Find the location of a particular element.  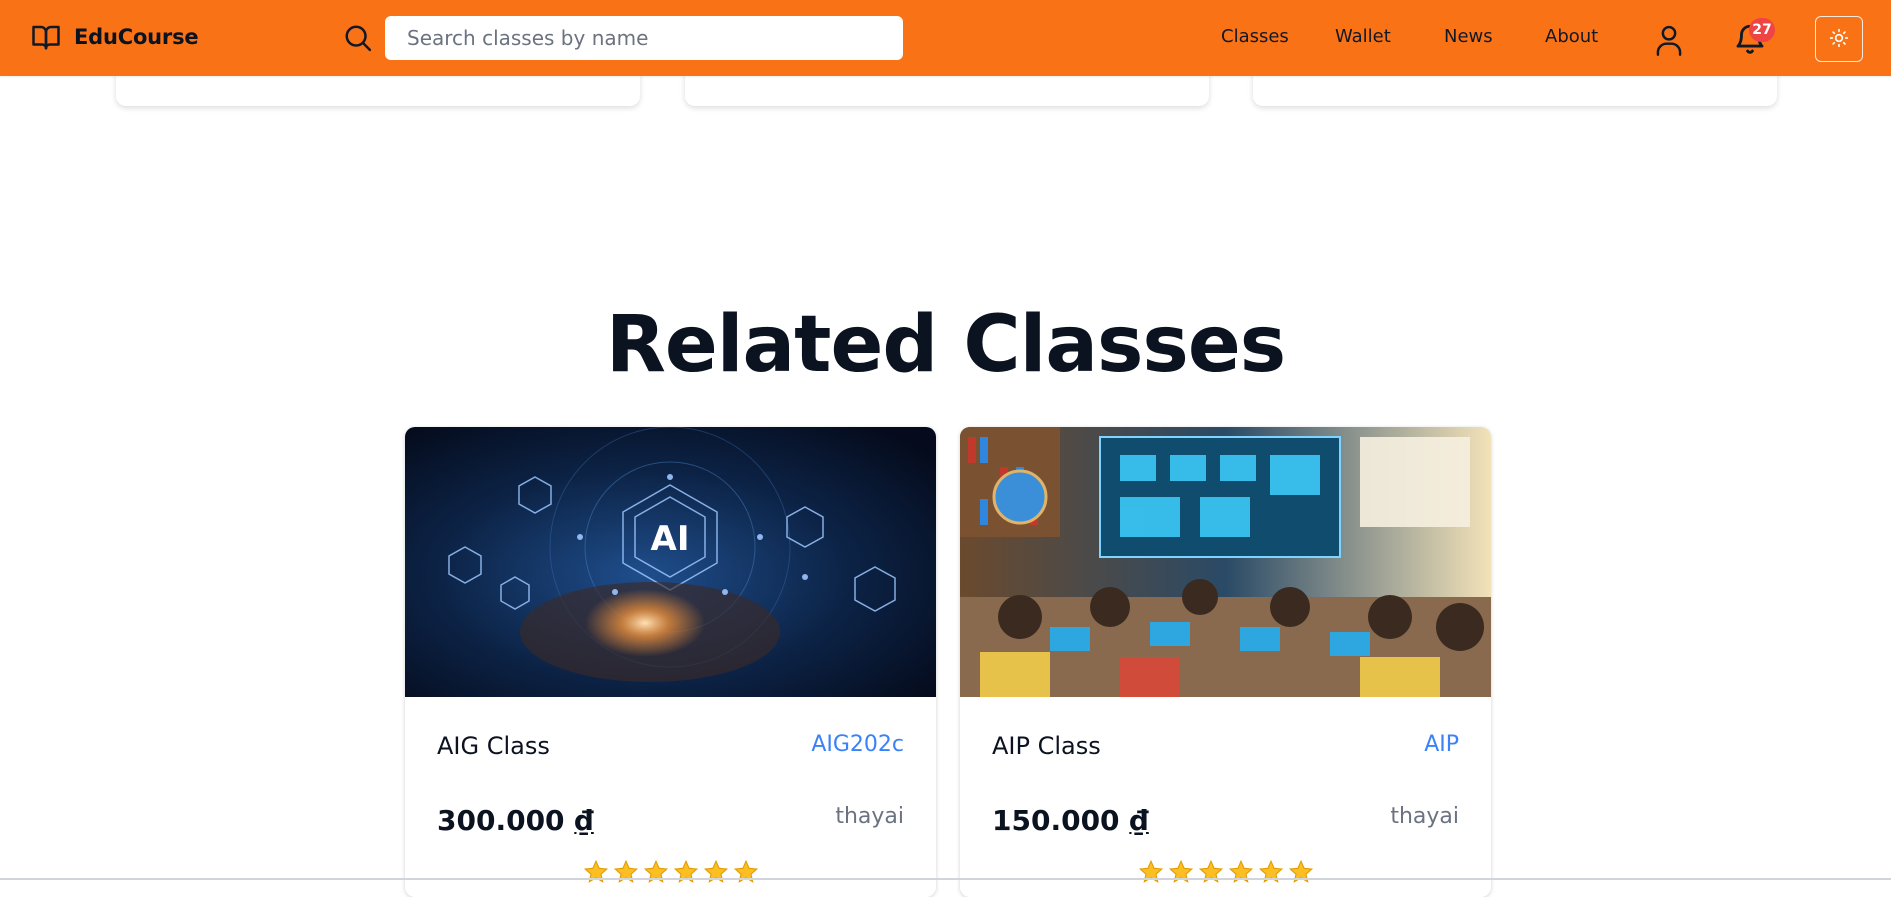

nav-link-wallet: Wallet is located at coordinates (1363, 36).